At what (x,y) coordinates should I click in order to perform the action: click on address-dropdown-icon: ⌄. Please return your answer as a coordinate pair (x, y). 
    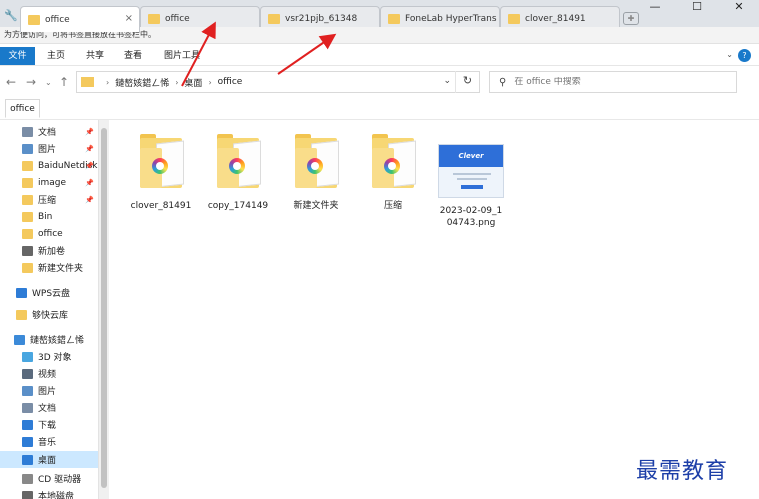
    Looking at the image, I should click on (447, 81).